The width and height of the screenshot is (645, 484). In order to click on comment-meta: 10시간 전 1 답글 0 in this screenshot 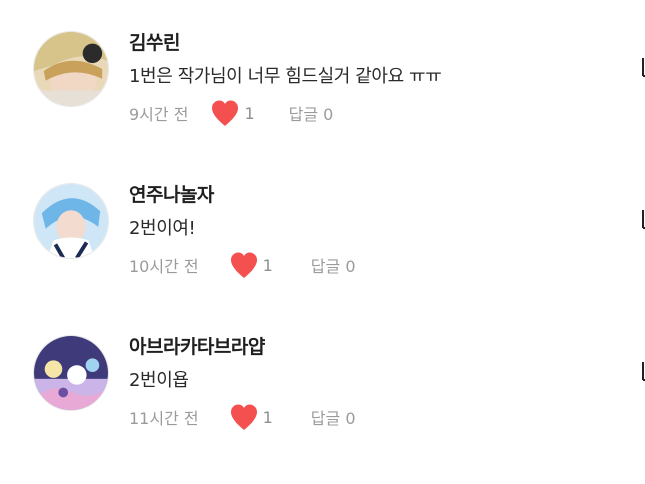, I will do `click(242, 265)`.